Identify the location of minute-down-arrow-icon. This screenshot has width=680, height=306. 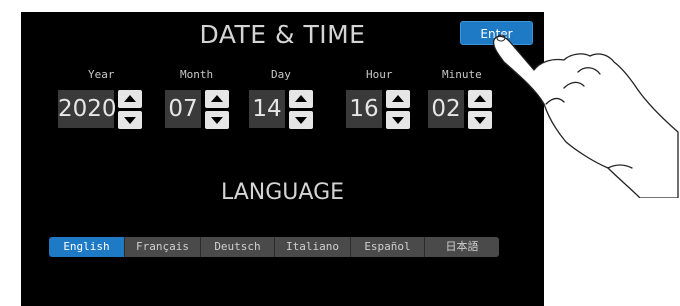
(480, 120).